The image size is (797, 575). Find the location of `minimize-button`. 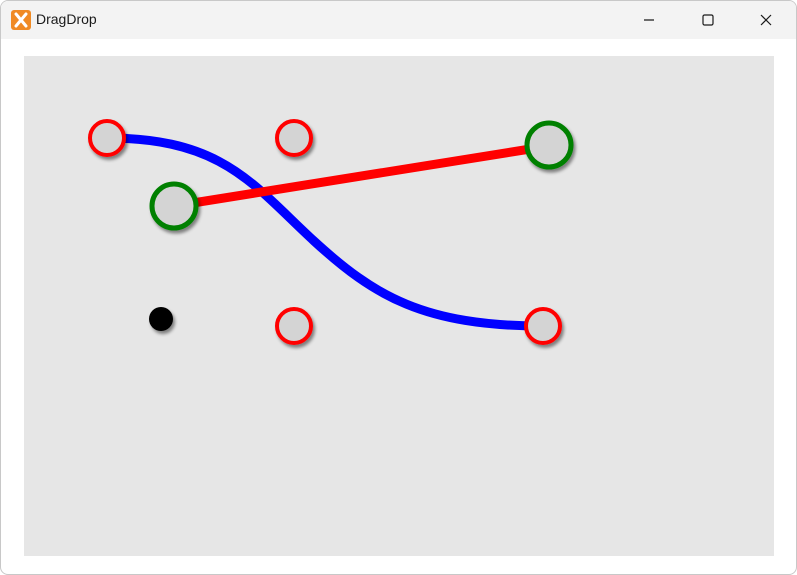

minimize-button is located at coordinates (649, 20).